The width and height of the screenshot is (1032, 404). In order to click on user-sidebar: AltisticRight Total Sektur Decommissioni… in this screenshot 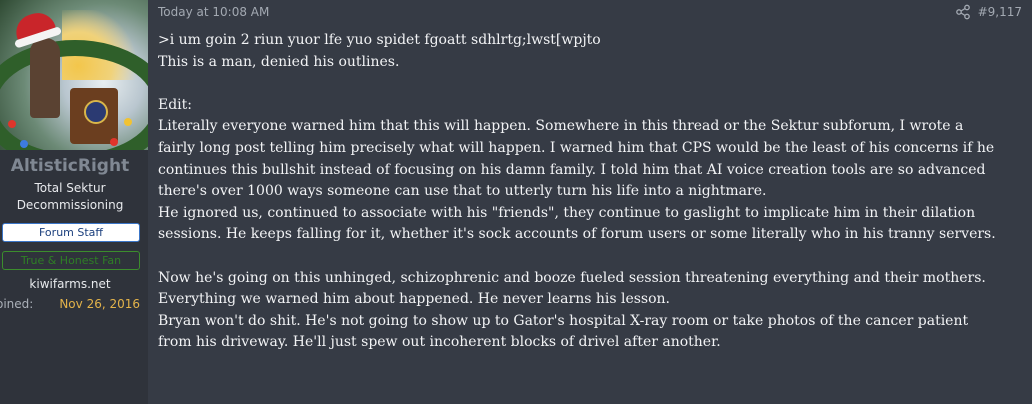, I will do `click(74, 202)`.